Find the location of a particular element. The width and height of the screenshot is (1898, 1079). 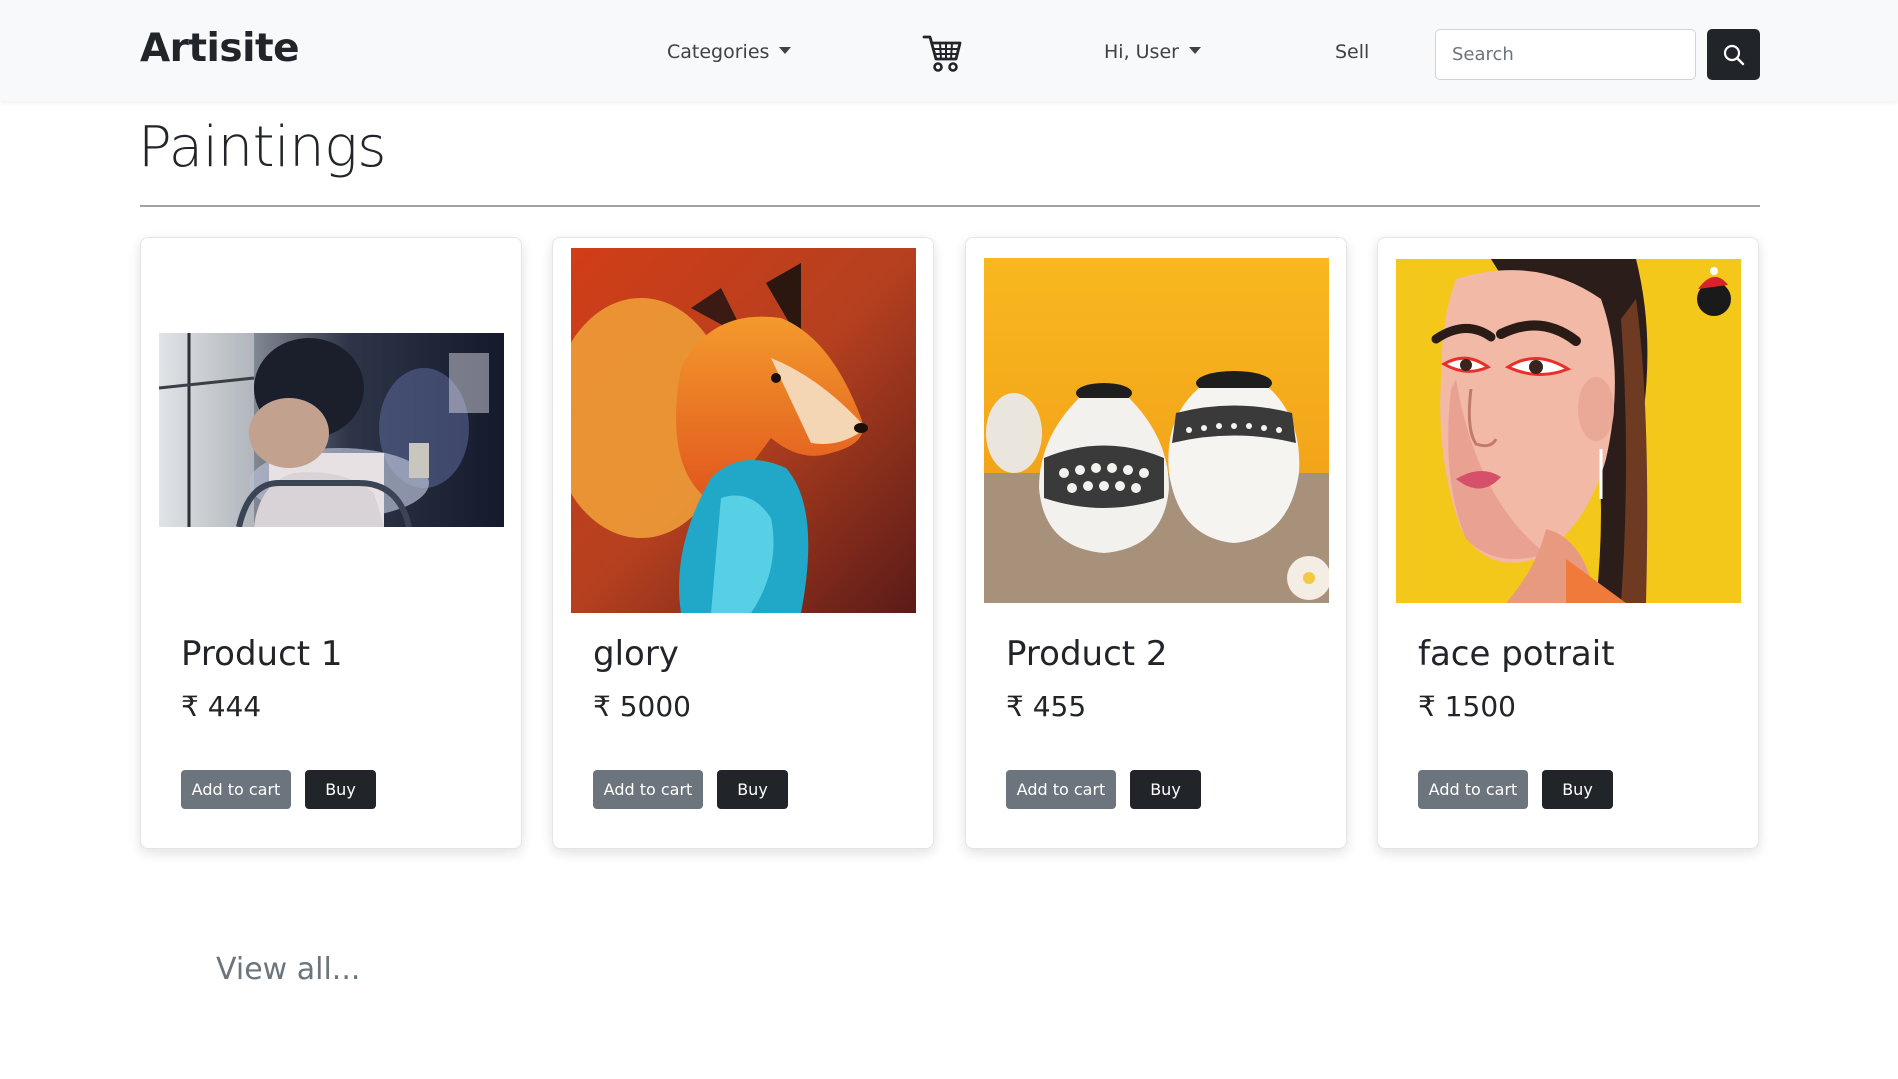

categories-dropdown: Categories is located at coordinates (729, 52).